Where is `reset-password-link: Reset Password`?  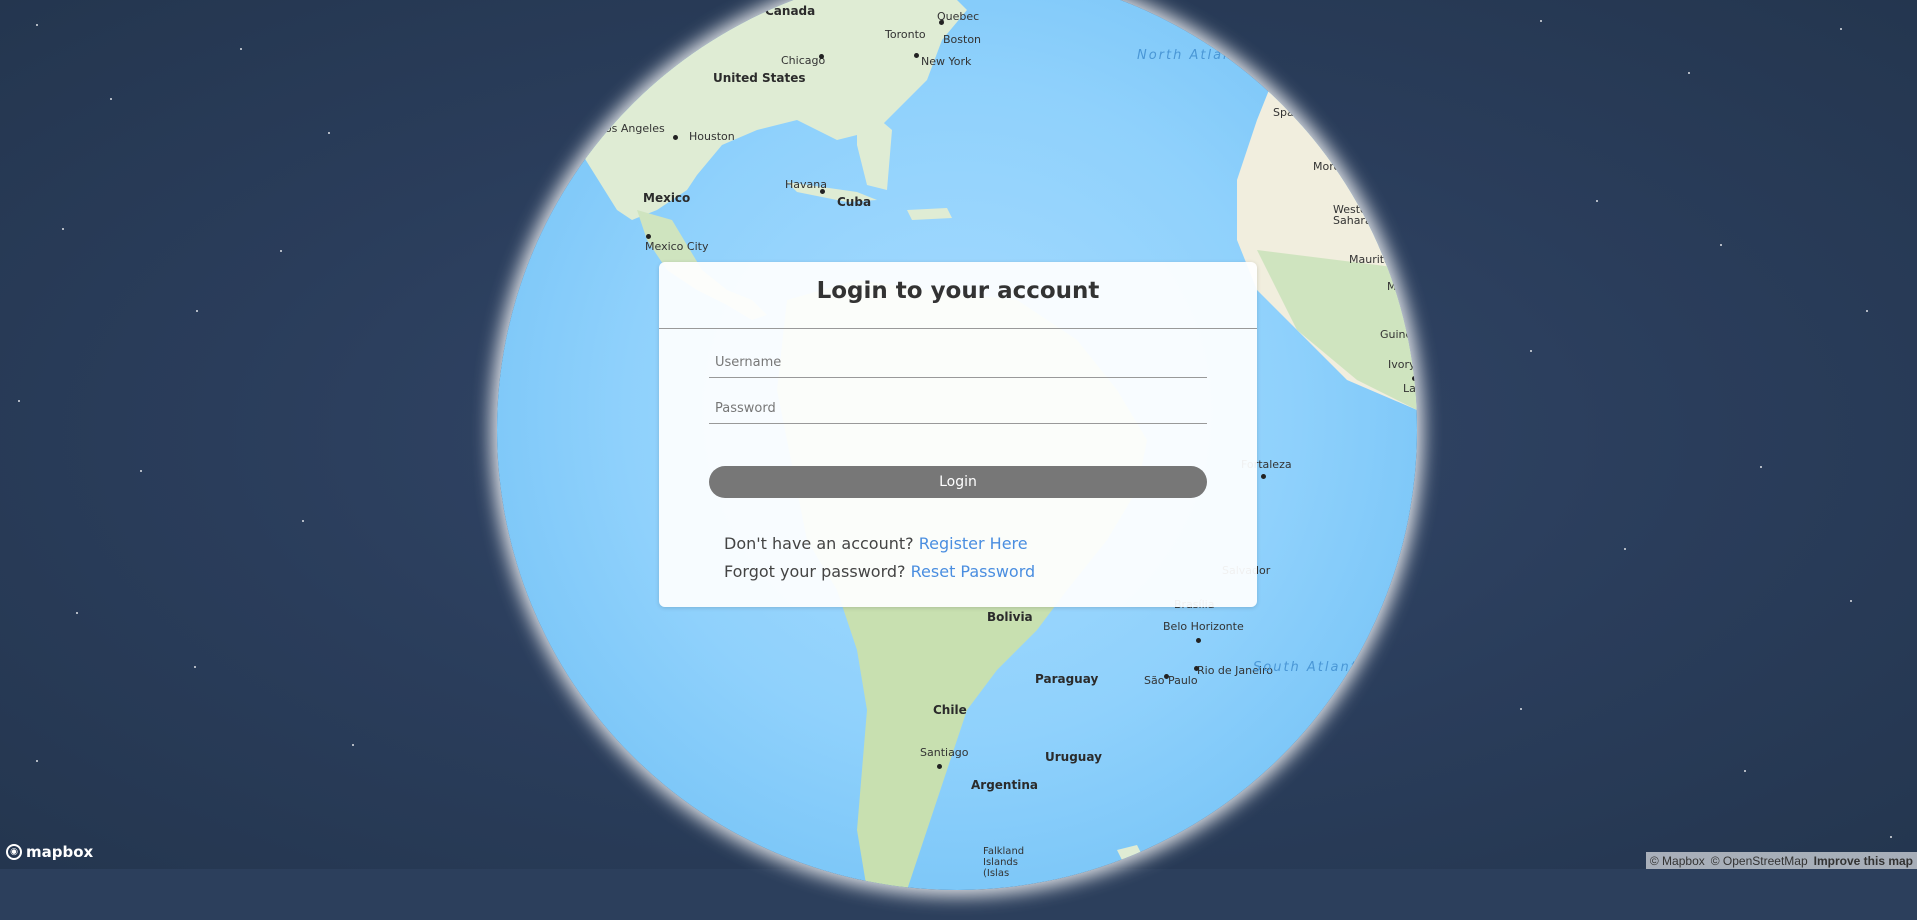
reset-password-link: Reset Password is located at coordinates (973, 571).